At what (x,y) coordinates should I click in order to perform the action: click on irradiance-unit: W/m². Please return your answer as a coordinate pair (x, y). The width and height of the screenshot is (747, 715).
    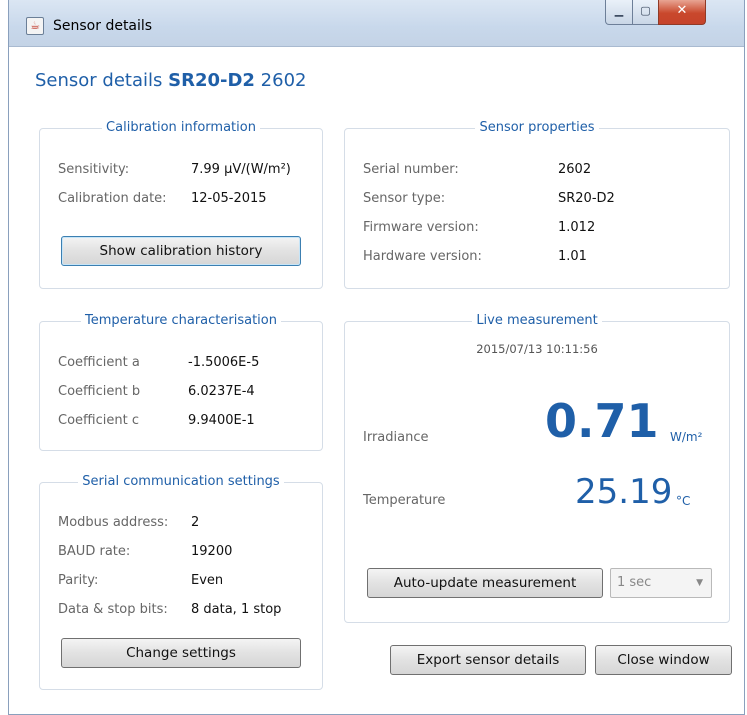
    Looking at the image, I should click on (686, 437).